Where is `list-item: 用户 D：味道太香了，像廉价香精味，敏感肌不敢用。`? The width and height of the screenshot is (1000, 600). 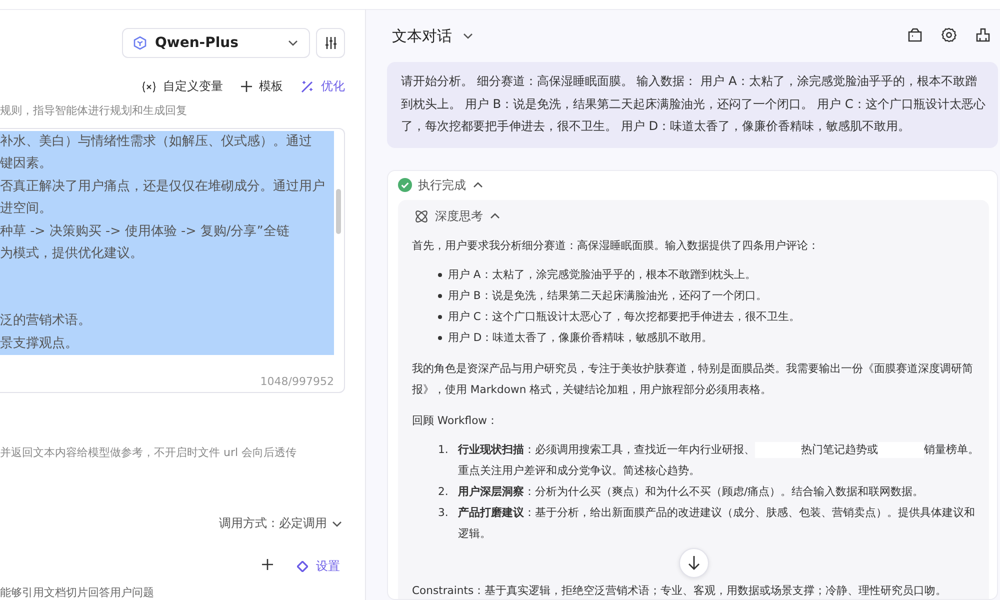 list-item: 用户 D：味道太香了，像廉价香精味，敏感肌不敢用。 is located at coordinates (580, 338).